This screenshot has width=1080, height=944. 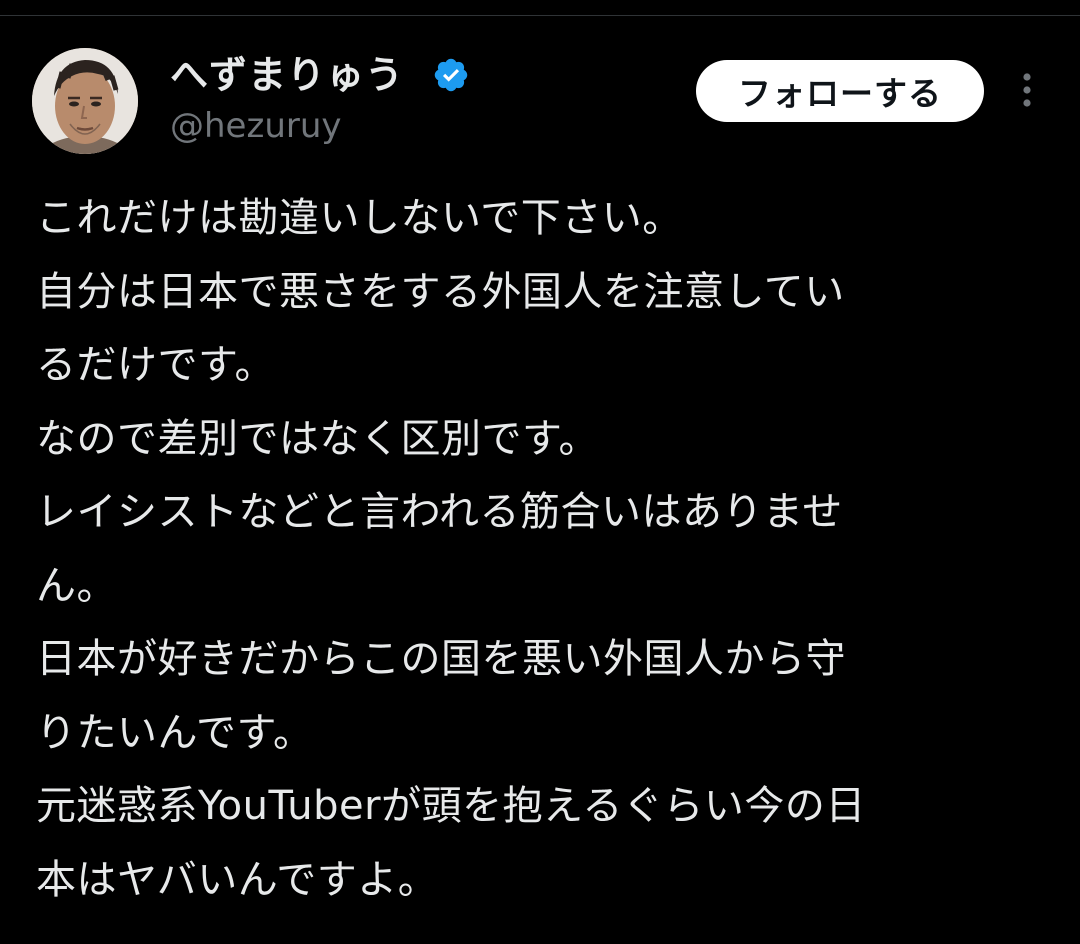 What do you see at coordinates (175, 732) in the screenshot?
I see `tweet-text-line: りたいんです。` at bounding box center [175, 732].